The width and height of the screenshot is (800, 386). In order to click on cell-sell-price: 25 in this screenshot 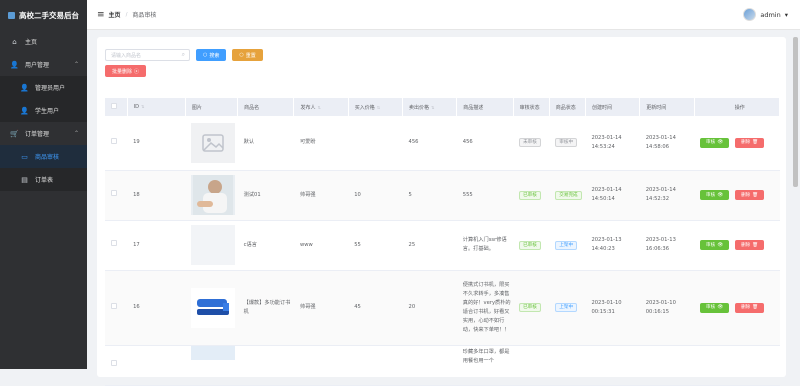, I will do `click(429, 245)`.